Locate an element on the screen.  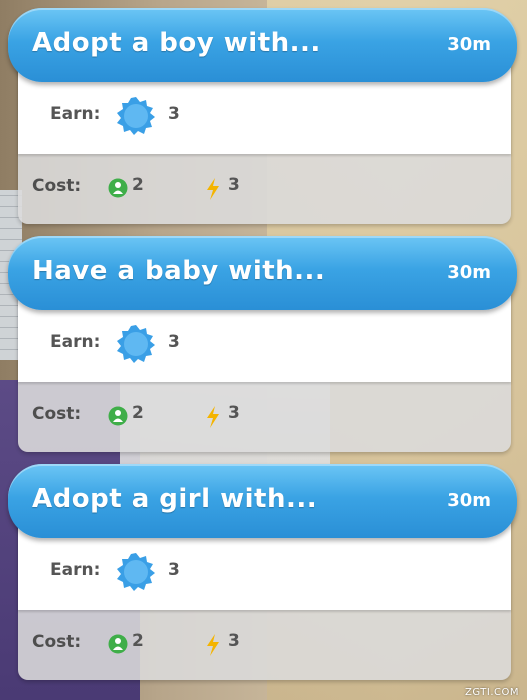
watermark: ZGTI.COM is located at coordinates (492, 692).